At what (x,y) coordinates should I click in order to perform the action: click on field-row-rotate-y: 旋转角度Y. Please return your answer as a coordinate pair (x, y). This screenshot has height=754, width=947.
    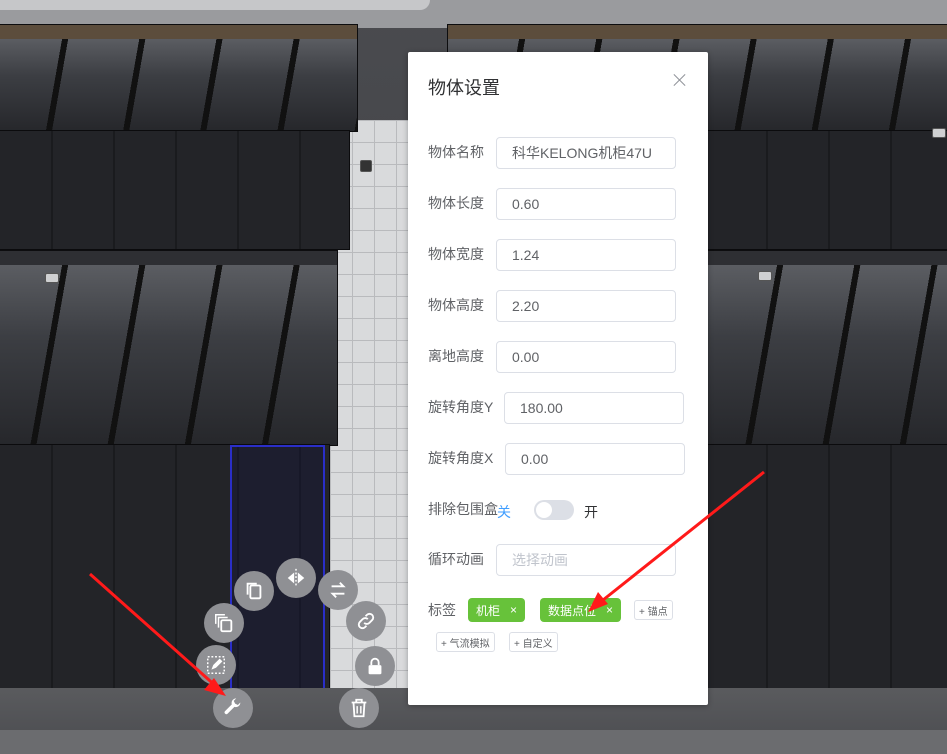
    Looking at the image, I should click on (460, 407).